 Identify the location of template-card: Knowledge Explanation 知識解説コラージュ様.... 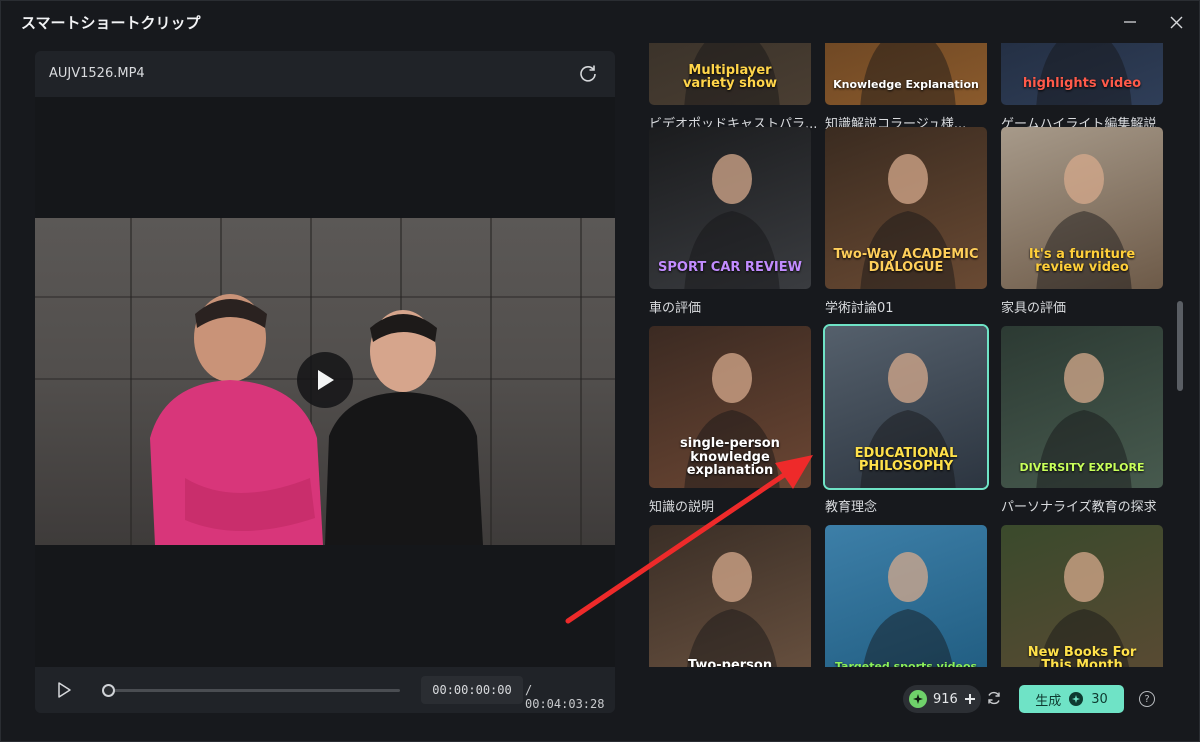
(906, 87).